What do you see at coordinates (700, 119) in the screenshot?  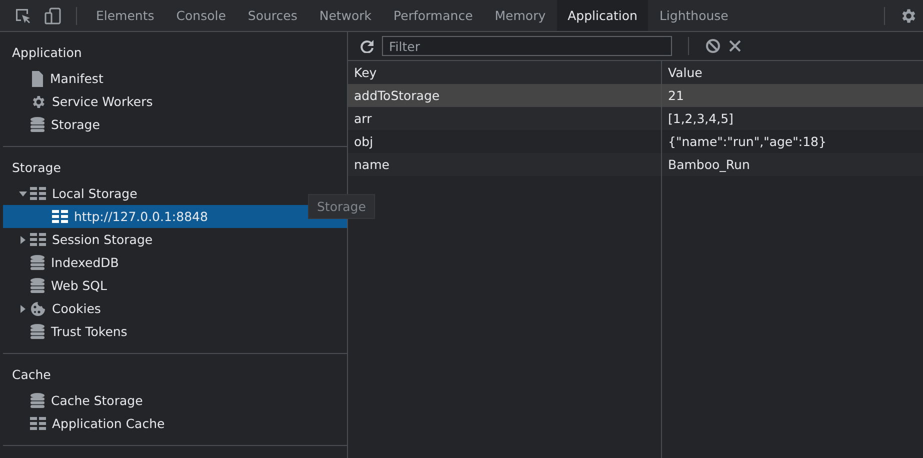 I see `table-cell-text: [1,2,3,4,5]` at bounding box center [700, 119].